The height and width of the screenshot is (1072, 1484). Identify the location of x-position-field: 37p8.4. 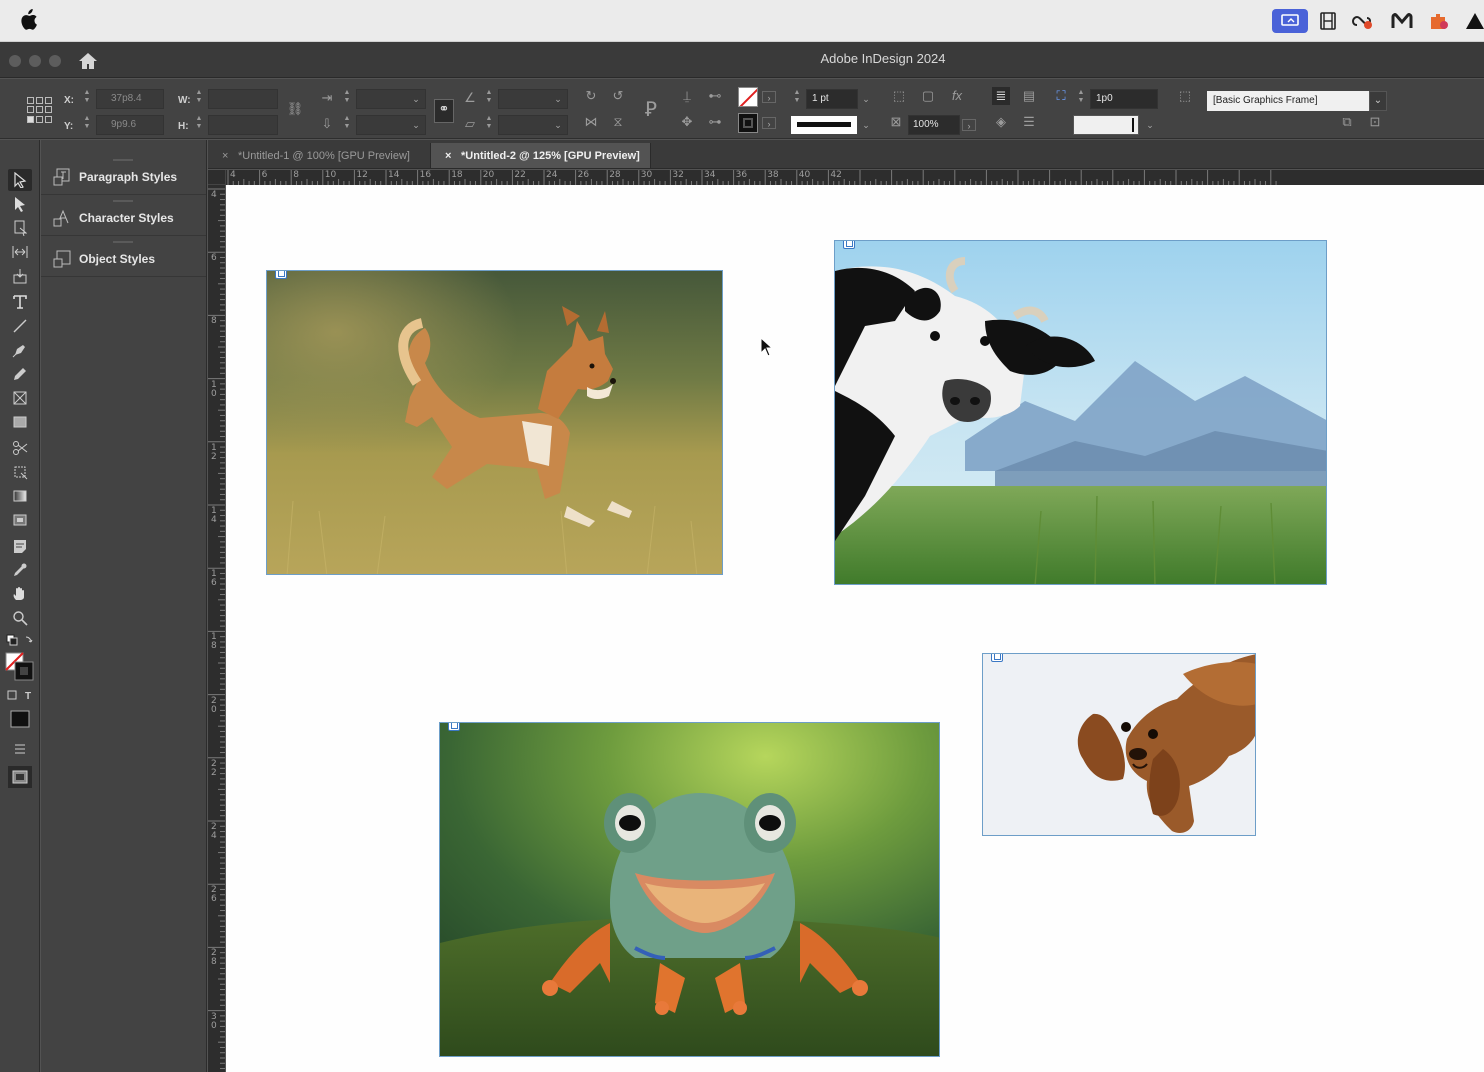
(130, 99).